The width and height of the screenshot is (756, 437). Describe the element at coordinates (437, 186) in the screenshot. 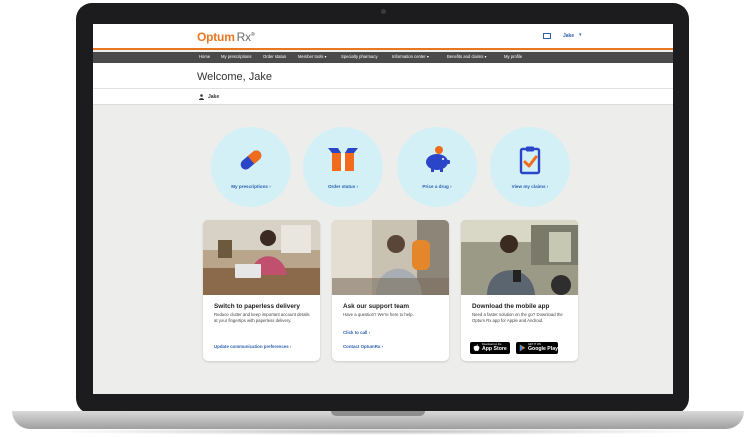

I see `quick-link-label: Price a drug ›` at that location.